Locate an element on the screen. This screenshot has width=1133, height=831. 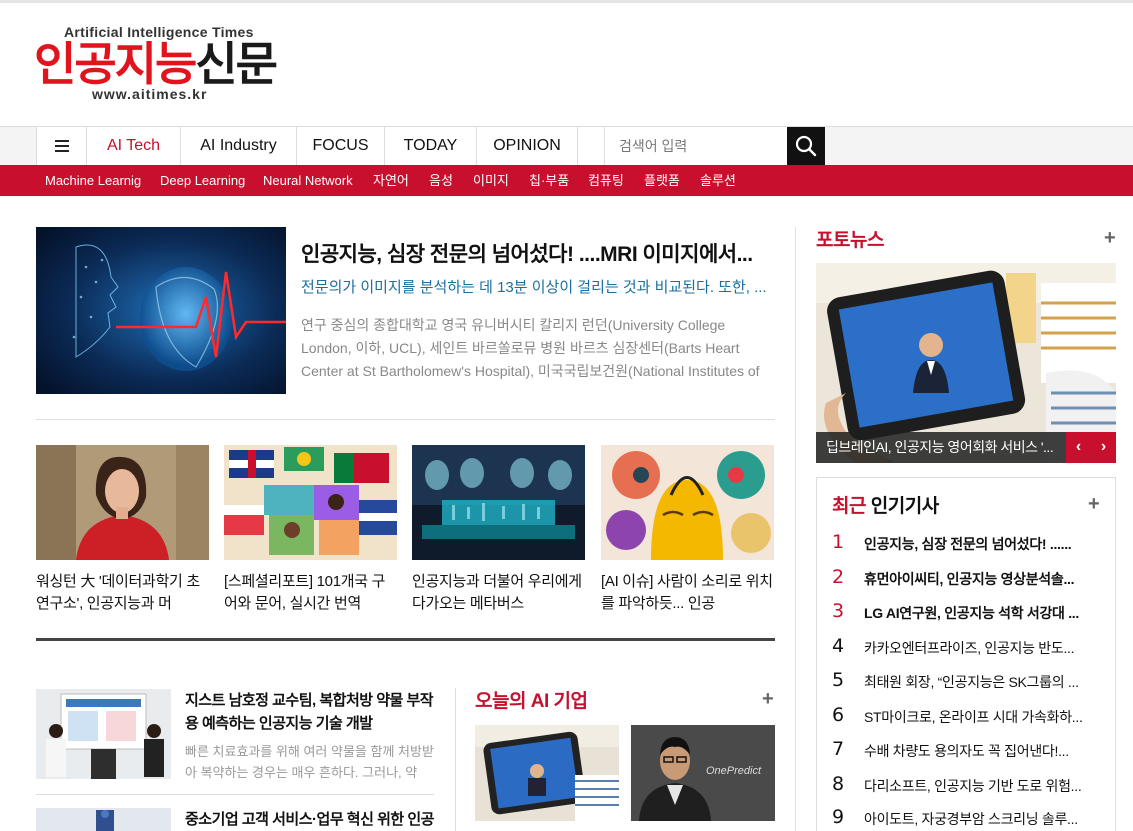
nav-item-ai-industry: AI Industry is located at coordinates (238, 146).